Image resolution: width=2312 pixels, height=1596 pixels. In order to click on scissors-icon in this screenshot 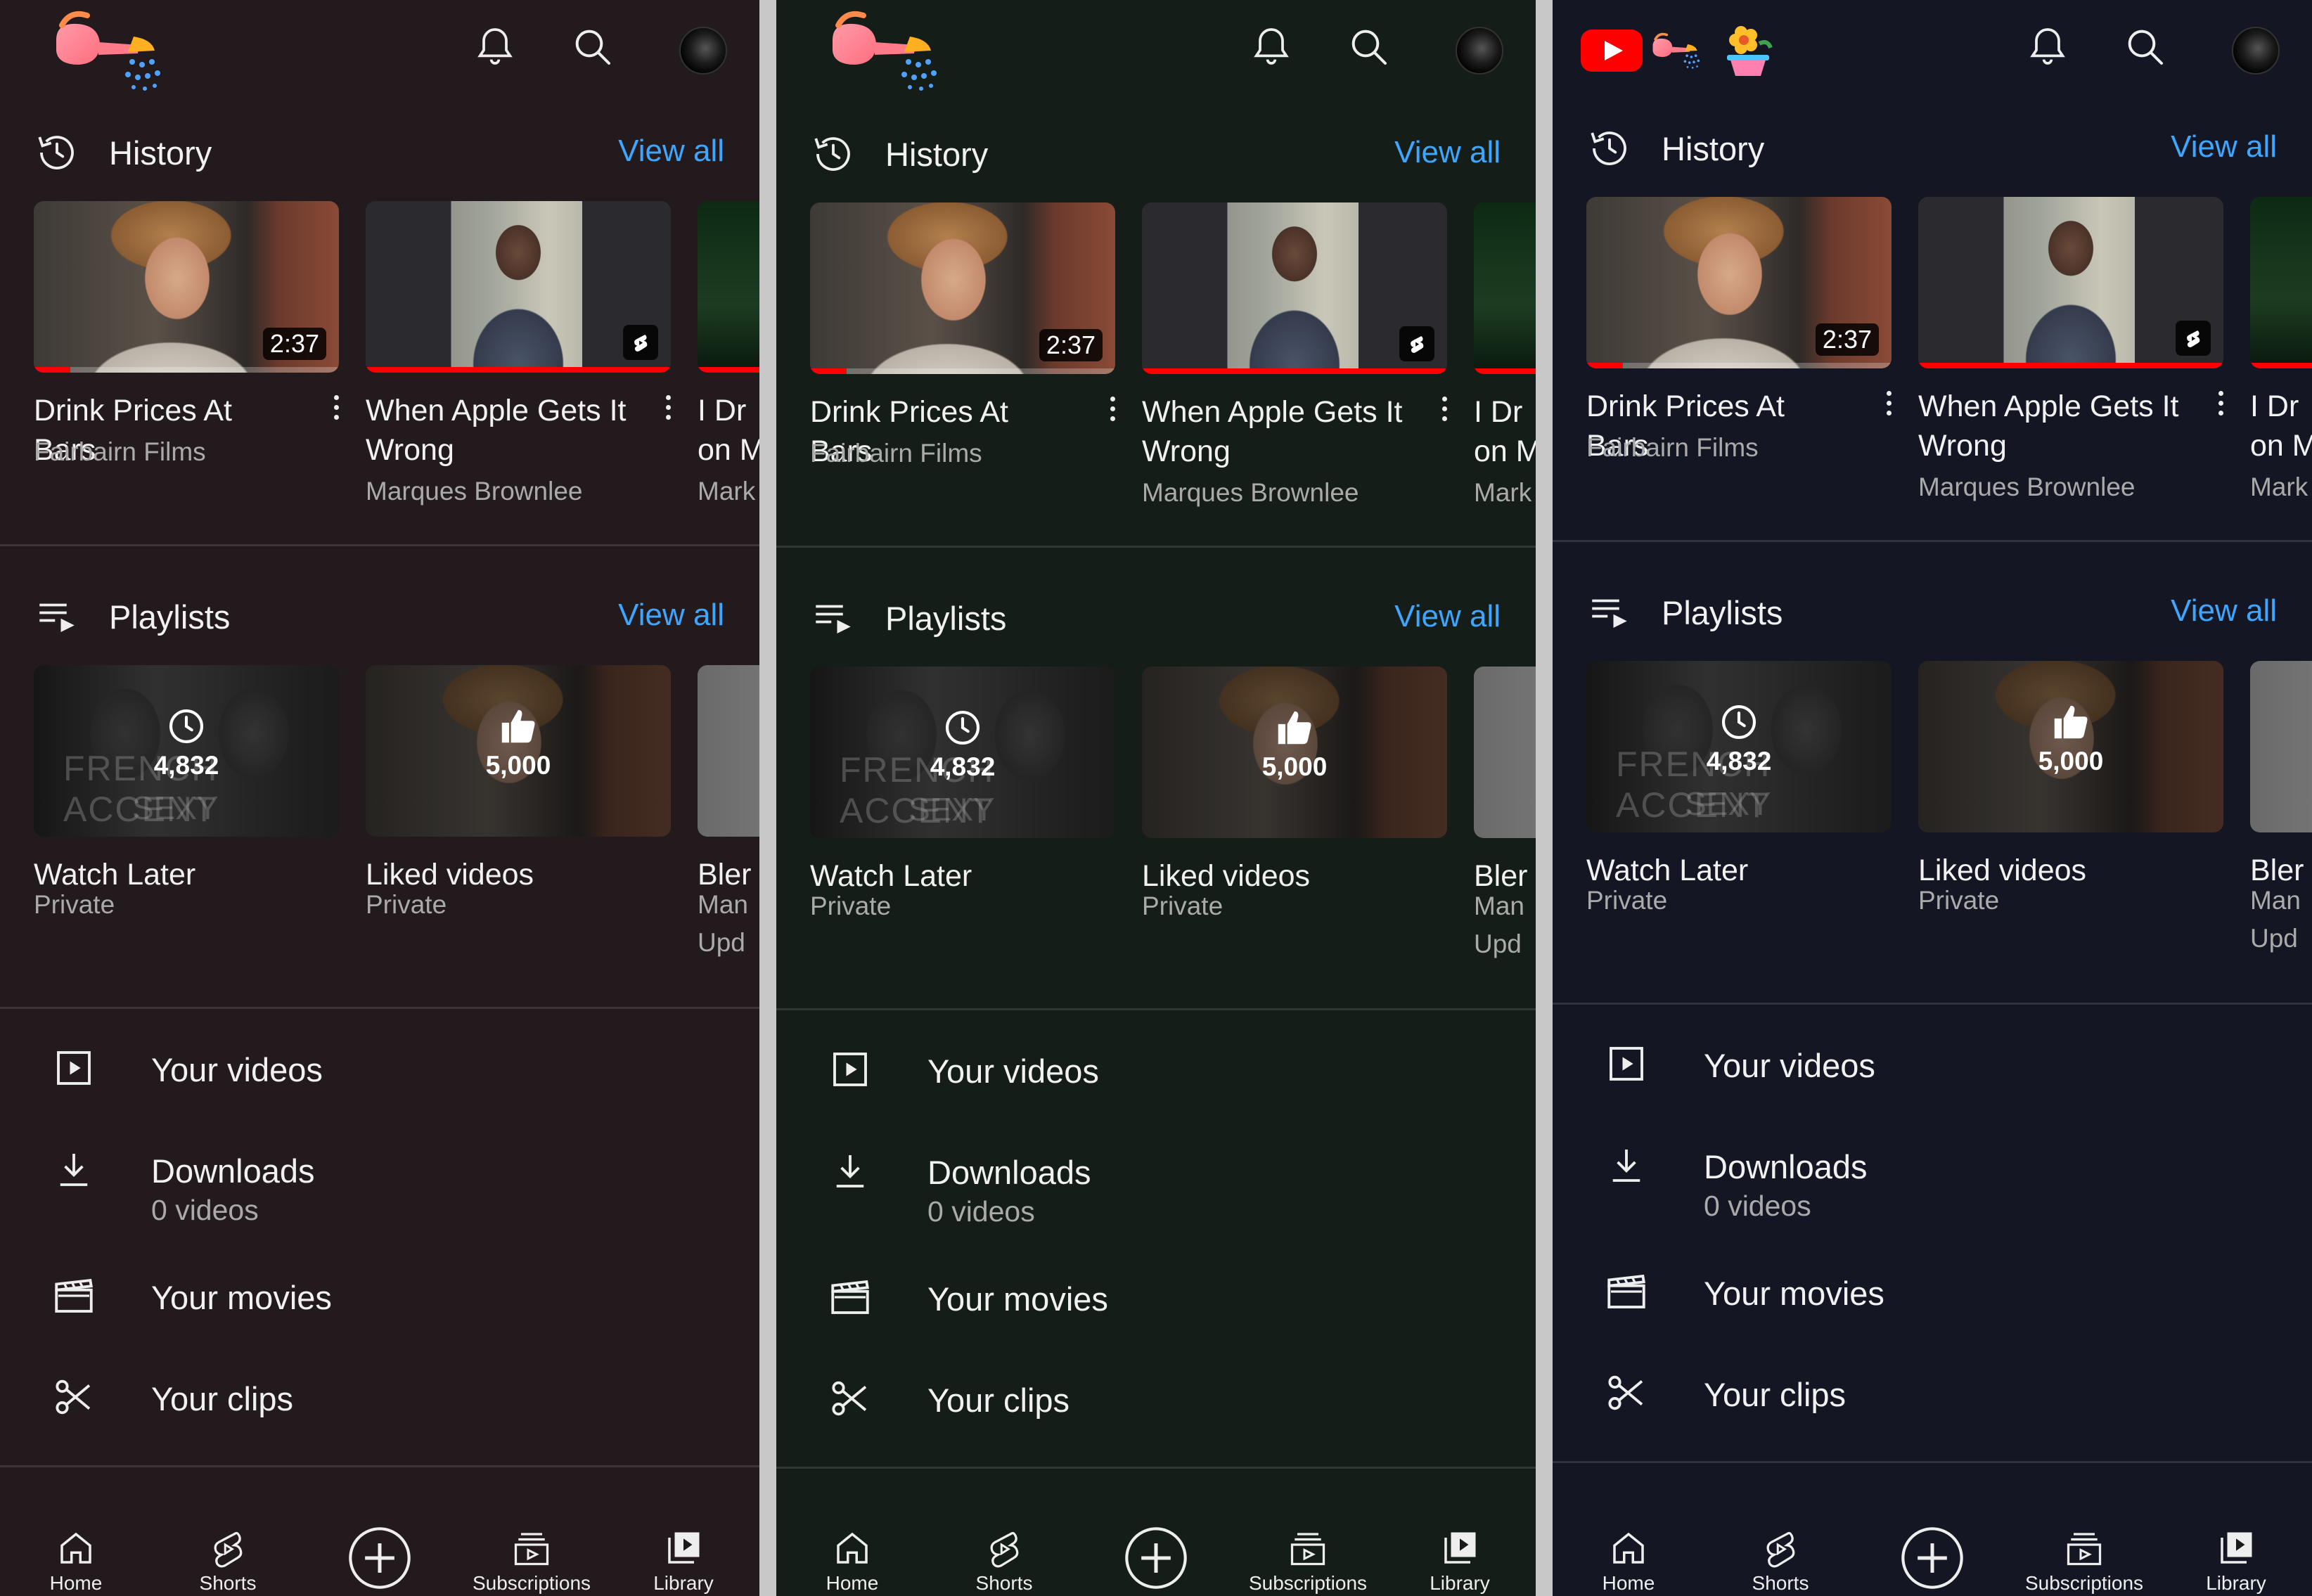, I will do `click(850, 1398)`.